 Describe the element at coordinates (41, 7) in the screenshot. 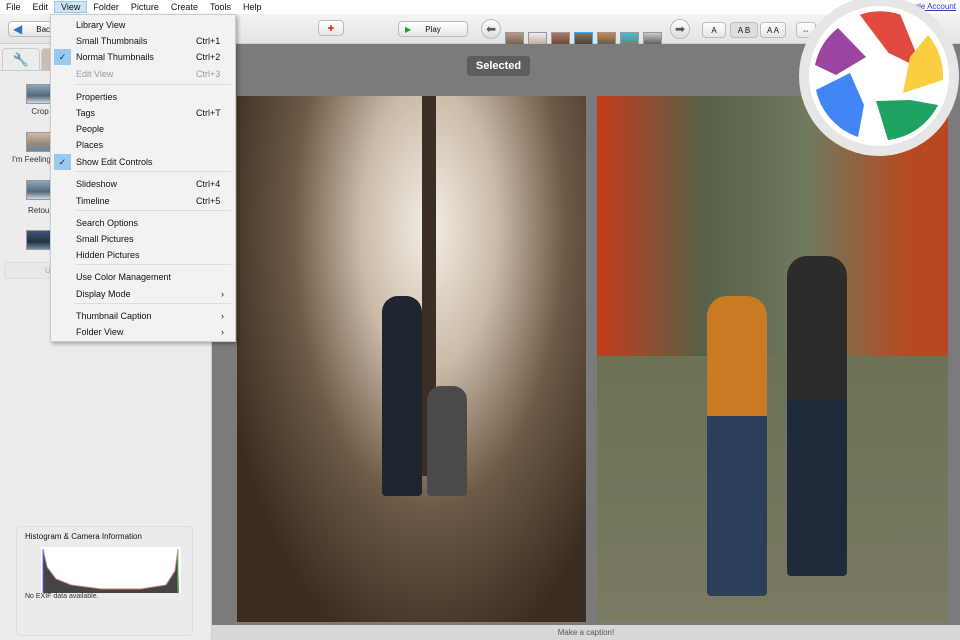

I see `menu-edit: Edit` at that location.